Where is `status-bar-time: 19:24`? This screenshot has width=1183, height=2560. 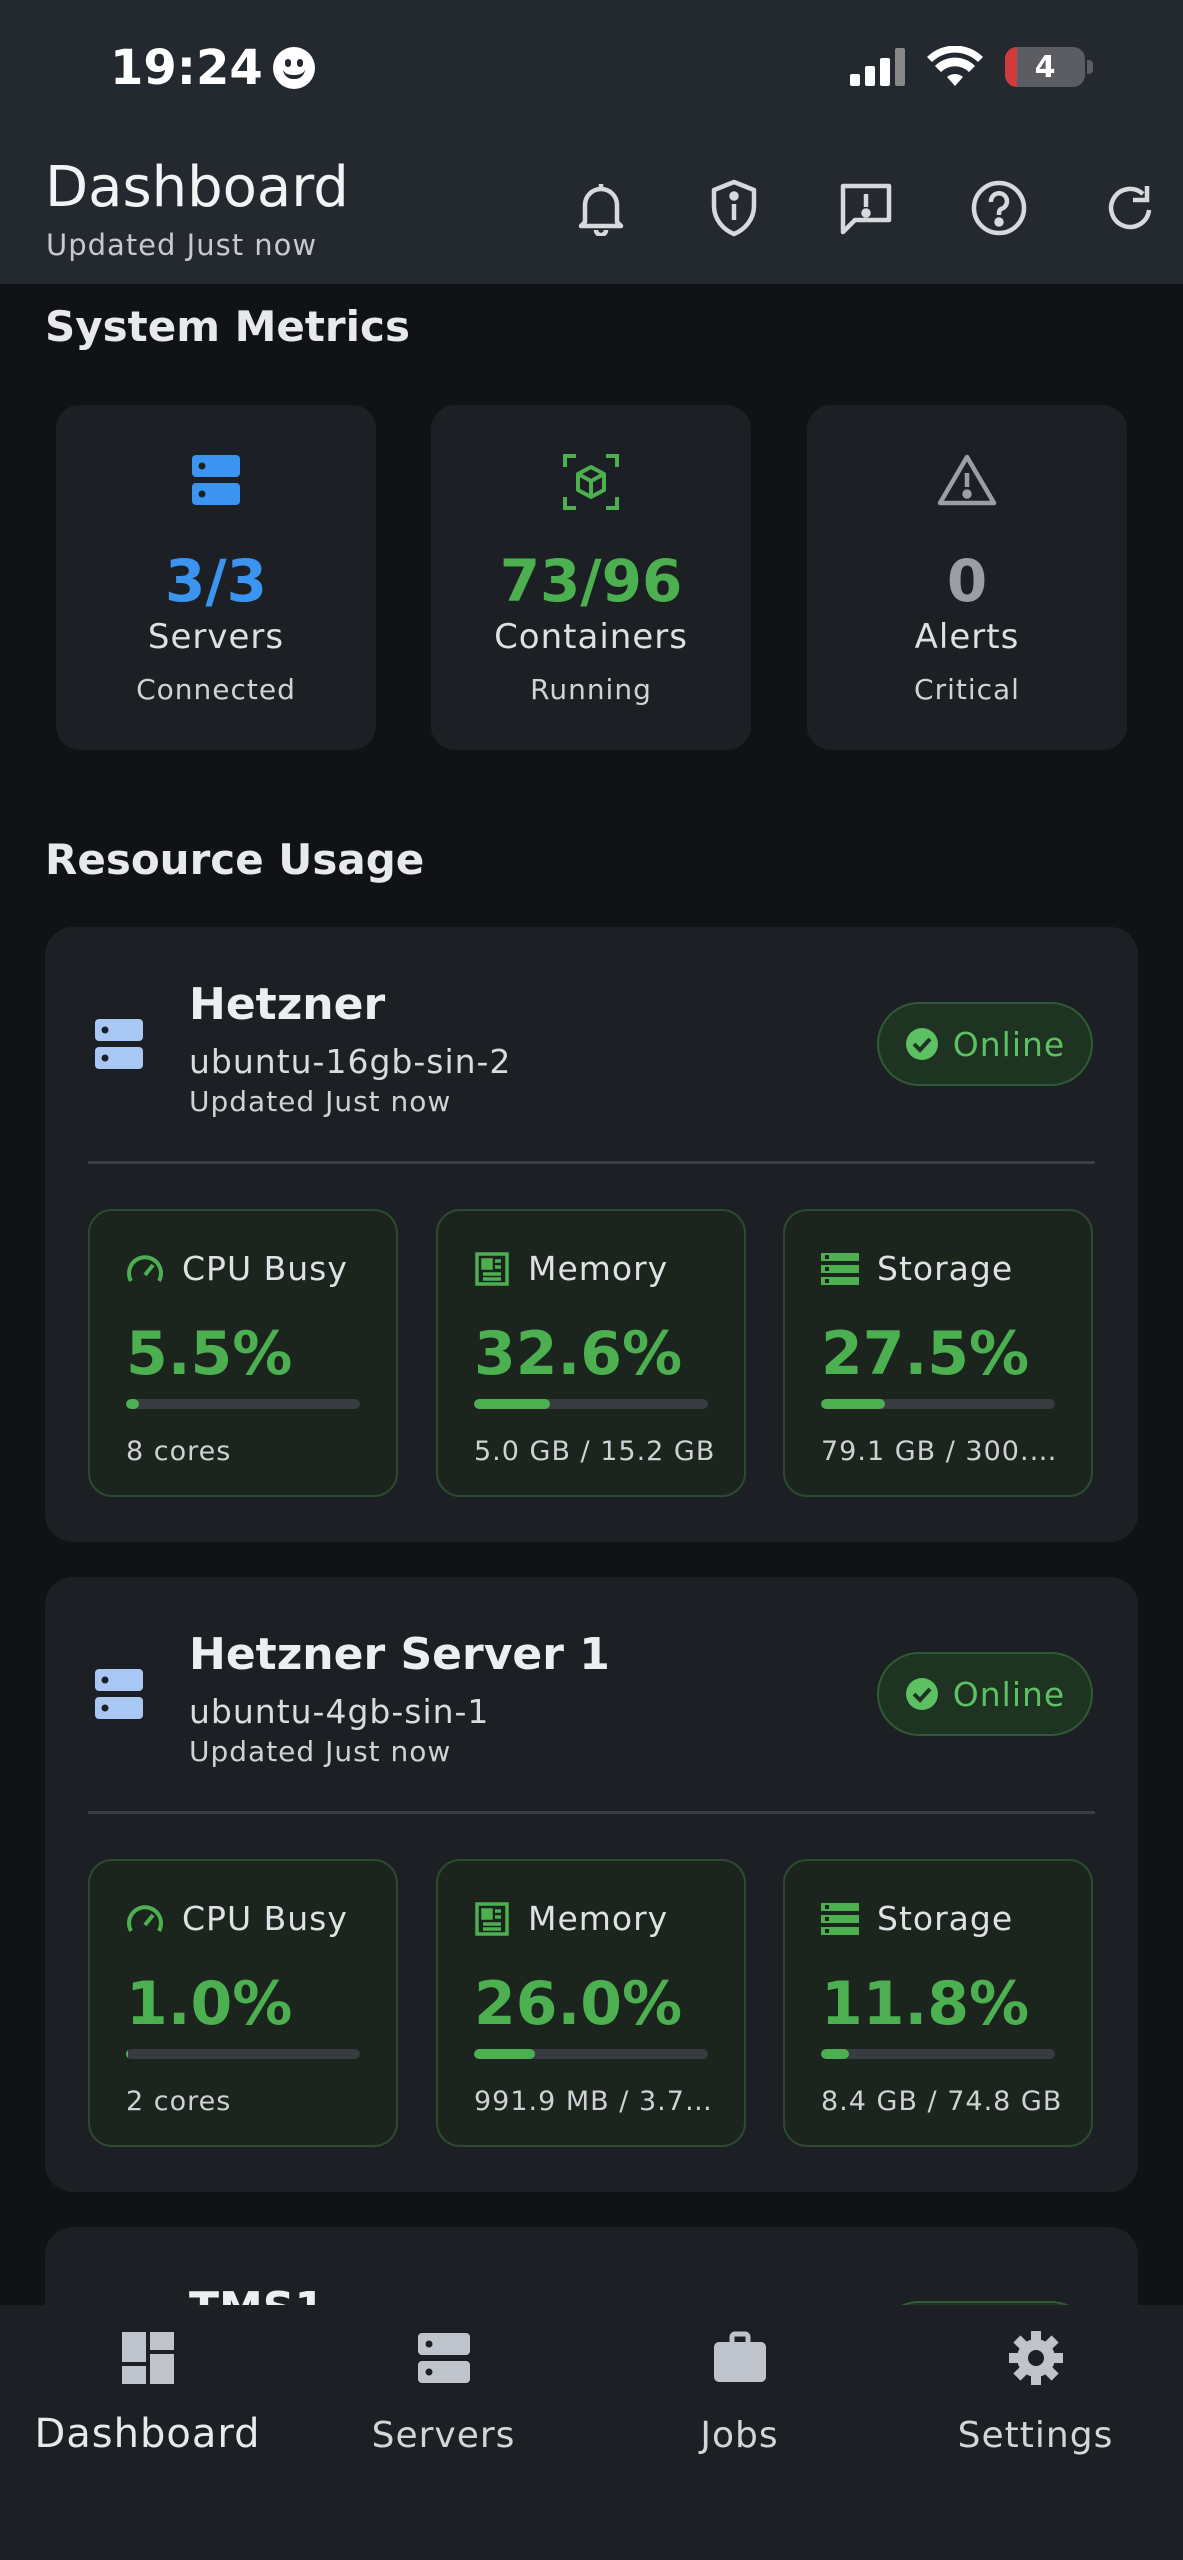
status-bar-time: 19:24 is located at coordinates (212, 68).